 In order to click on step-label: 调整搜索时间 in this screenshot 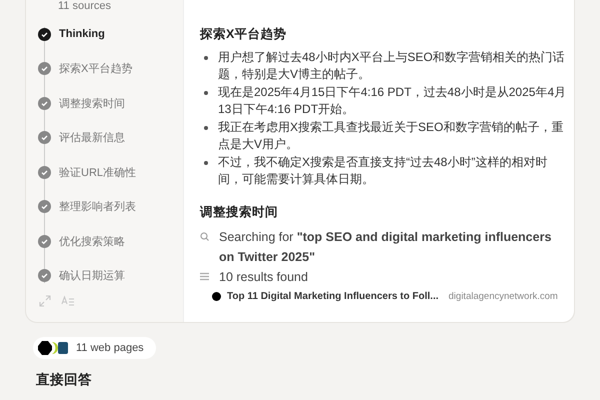, I will do `click(92, 103)`.